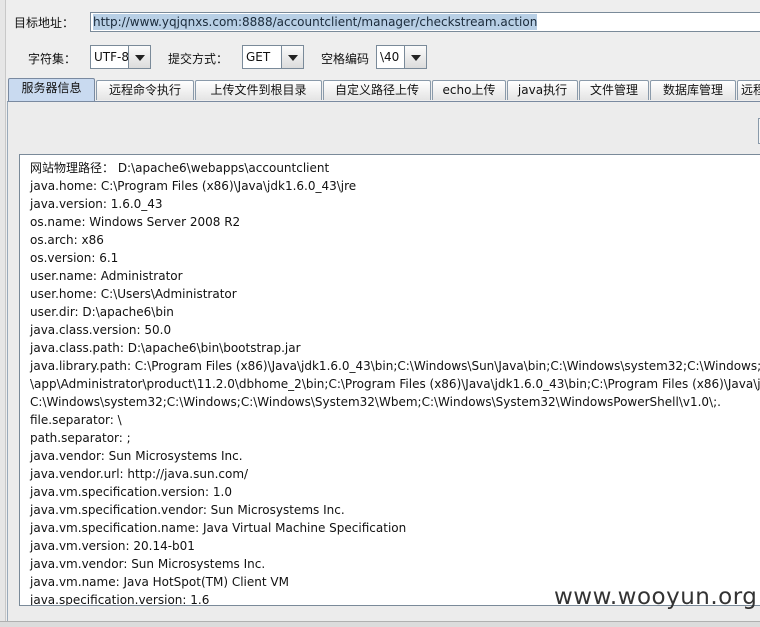 Image resolution: width=760 pixels, height=627 pixels. What do you see at coordinates (380, 624) in the screenshot?
I see `bottom-window-edge` at bounding box center [380, 624].